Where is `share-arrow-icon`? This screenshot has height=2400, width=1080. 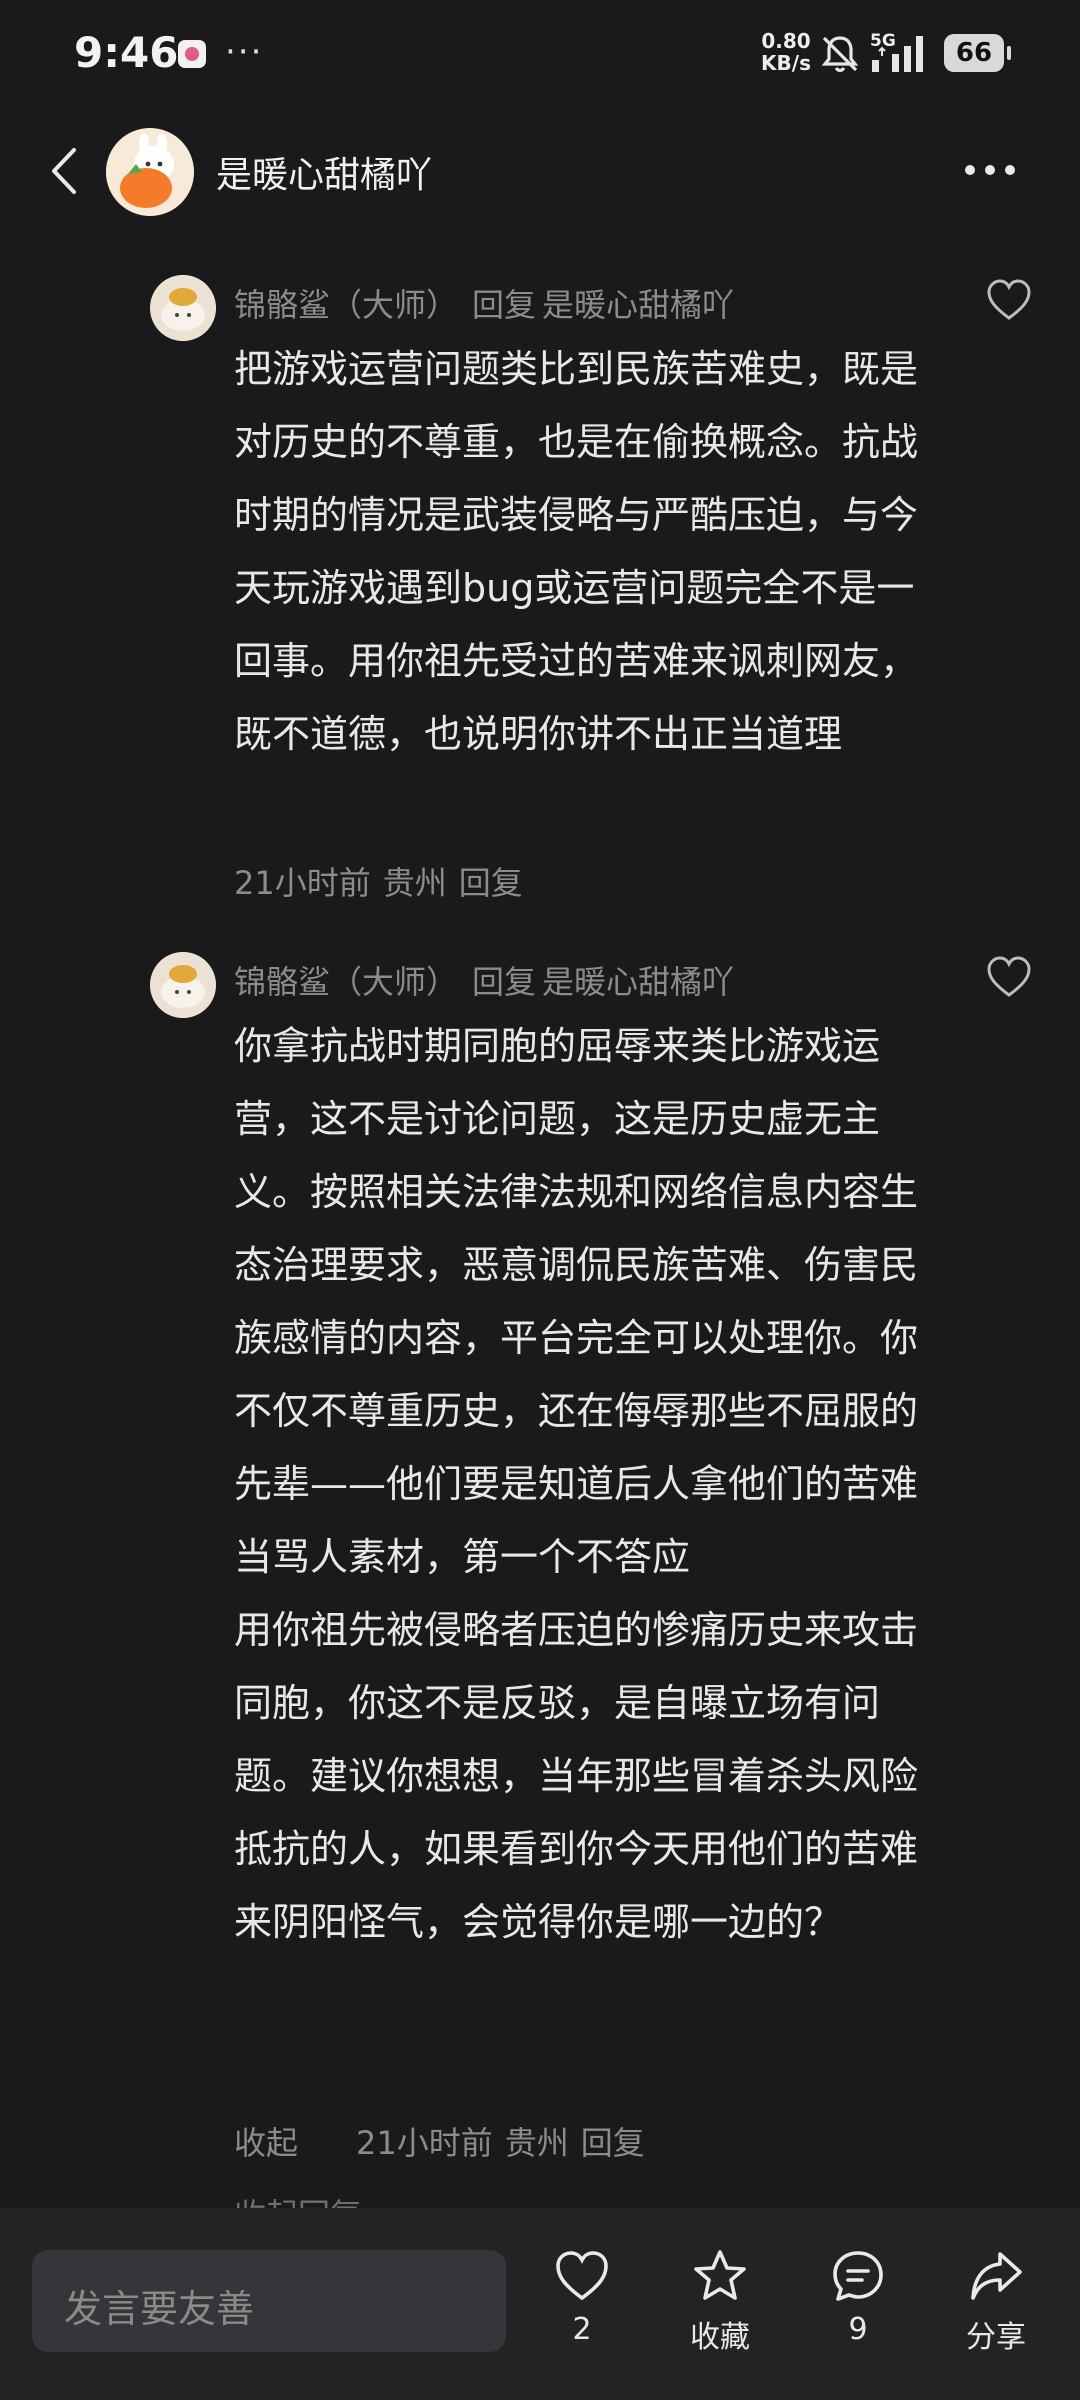
share-arrow-icon is located at coordinates (996, 2276).